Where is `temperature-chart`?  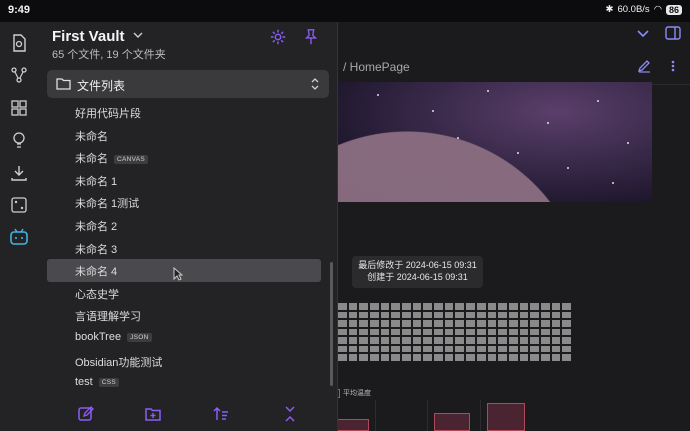 temperature-chart is located at coordinates (513, 415).